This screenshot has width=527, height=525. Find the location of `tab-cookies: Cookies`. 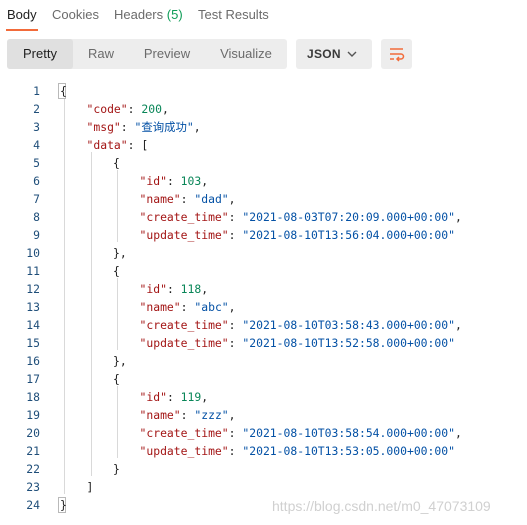

tab-cookies: Cookies is located at coordinates (75, 16).